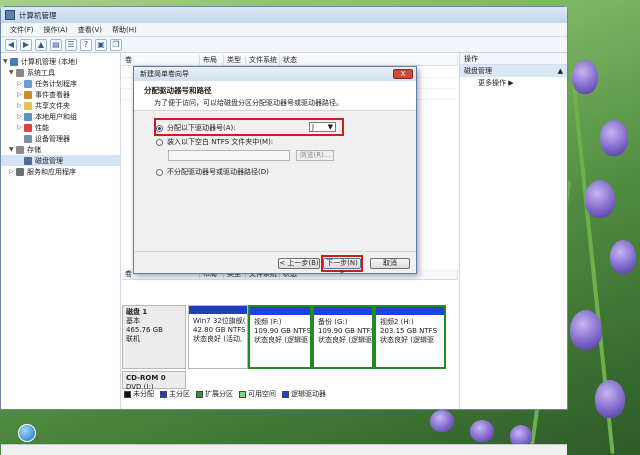  What do you see at coordinates (60, 127) in the screenshot?
I see `tree-item-performance: ▷ 性能` at bounding box center [60, 127].